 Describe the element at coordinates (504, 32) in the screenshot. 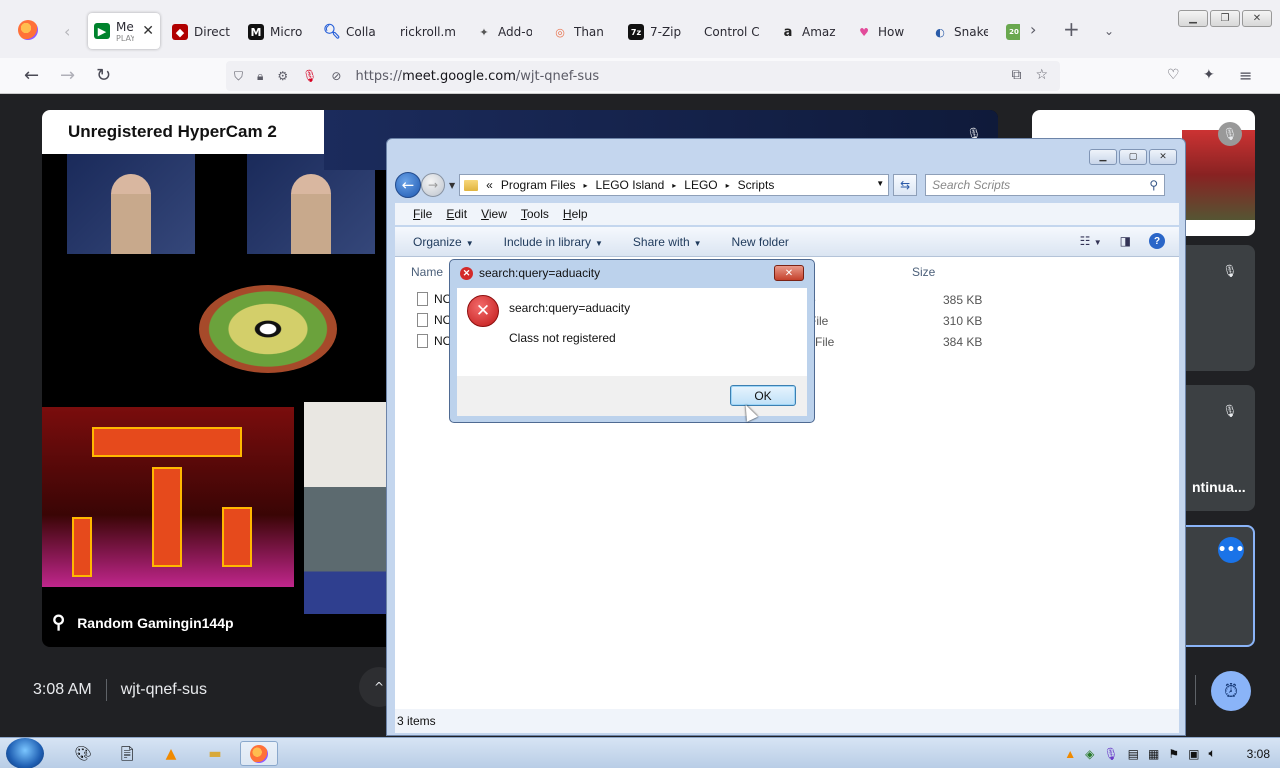

I see `tab-addons: ✦ Add-o` at that location.